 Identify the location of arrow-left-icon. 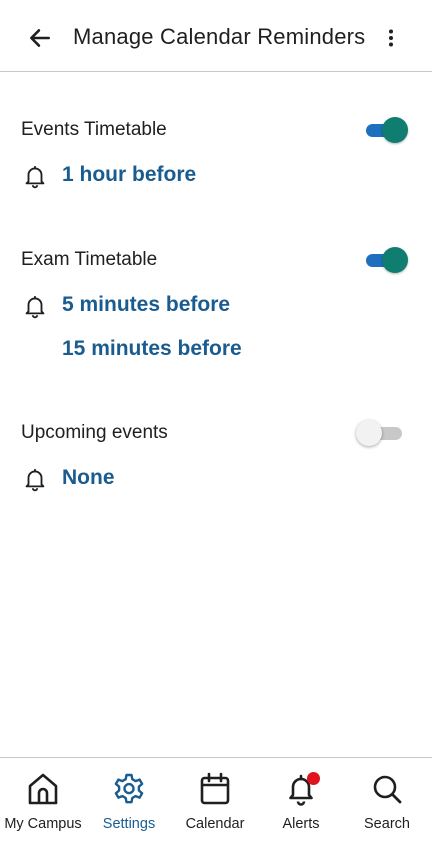
(40, 38).